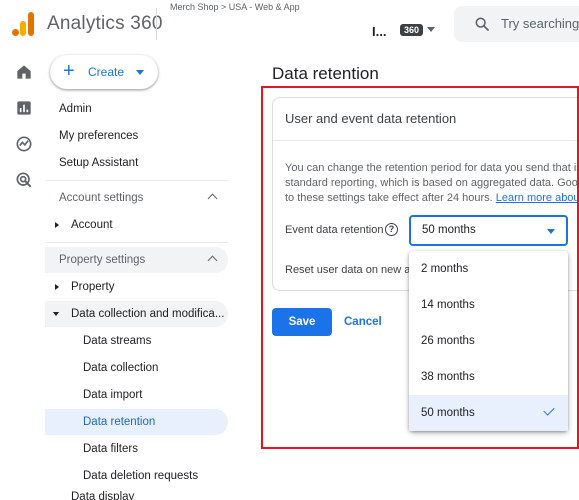 The image size is (579, 500). What do you see at coordinates (136, 395) in the screenshot?
I see `sidebar-item-data-import: Data import` at bounding box center [136, 395].